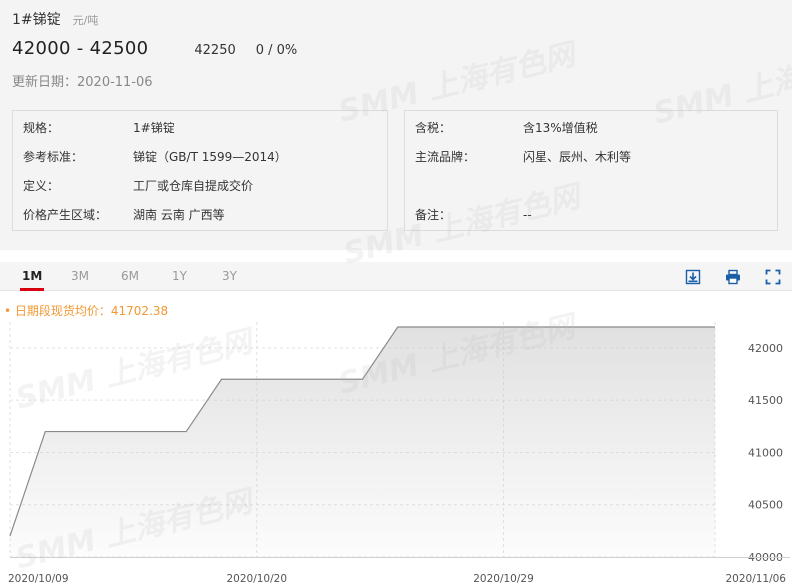 The width and height of the screenshot is (792, 588). What do you see at coordinates (396, 276) in the screenshot?
I see `range-tabs-bar: 1M 3M 6M 1Y 3Y` at bounding box center [396, 276].